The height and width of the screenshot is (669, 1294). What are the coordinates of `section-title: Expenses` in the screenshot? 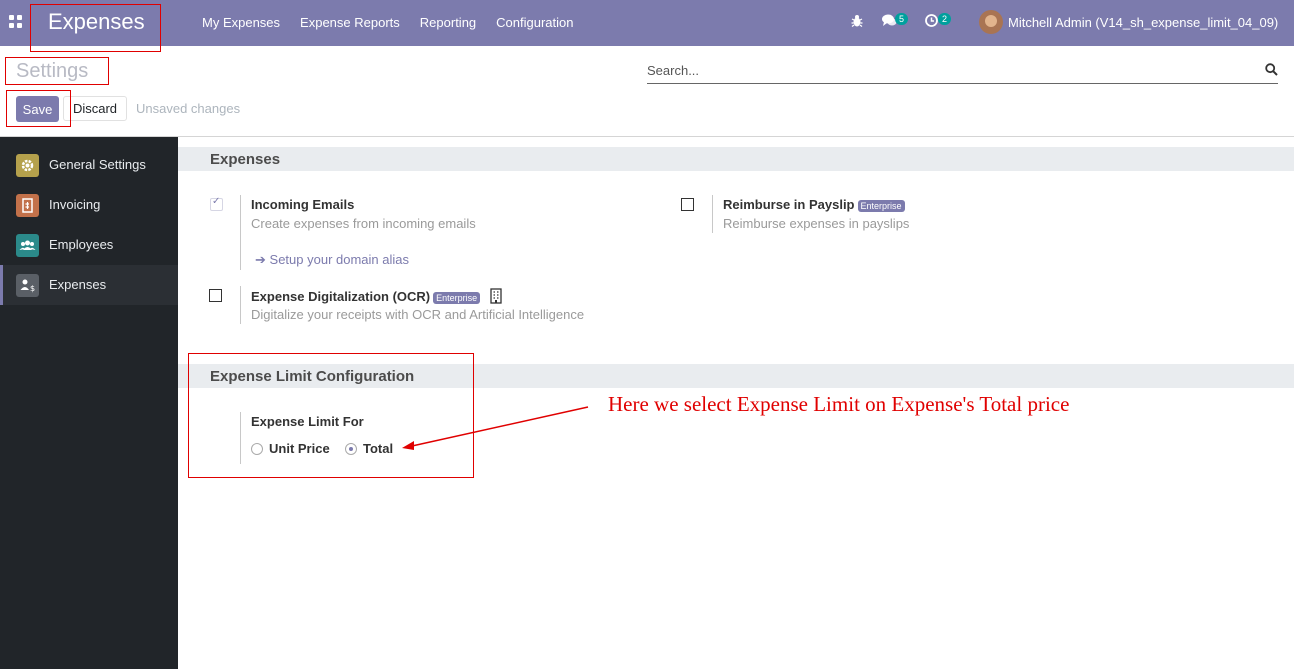 It's located at (245, 159).